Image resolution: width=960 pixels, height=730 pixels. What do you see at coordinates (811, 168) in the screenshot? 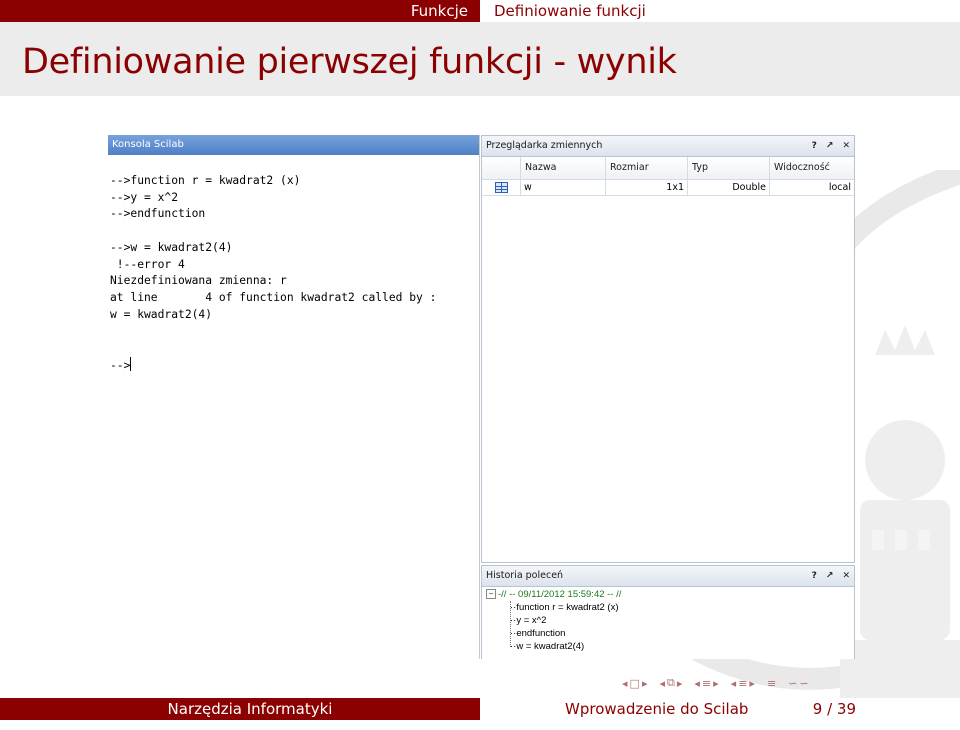
I see `column-header-visibility: Widoczność` at bounding box center [811, 168].